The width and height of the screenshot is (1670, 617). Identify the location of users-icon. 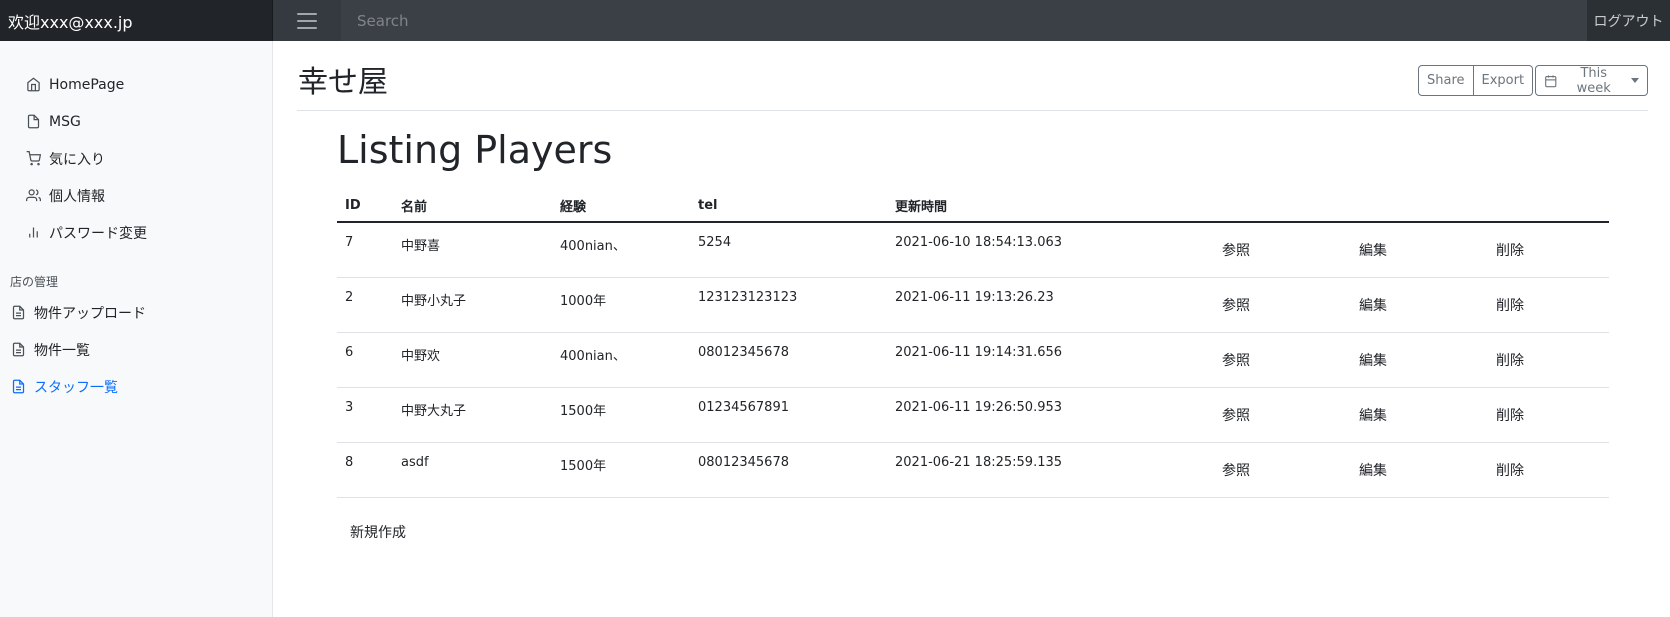
(33, 196).